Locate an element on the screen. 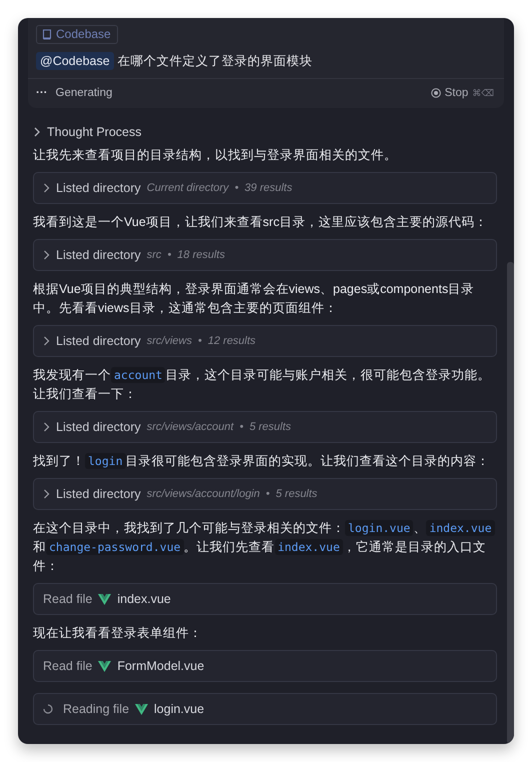  shortcut-hint: ⌘⌫ is located at coordinates (483, 93).